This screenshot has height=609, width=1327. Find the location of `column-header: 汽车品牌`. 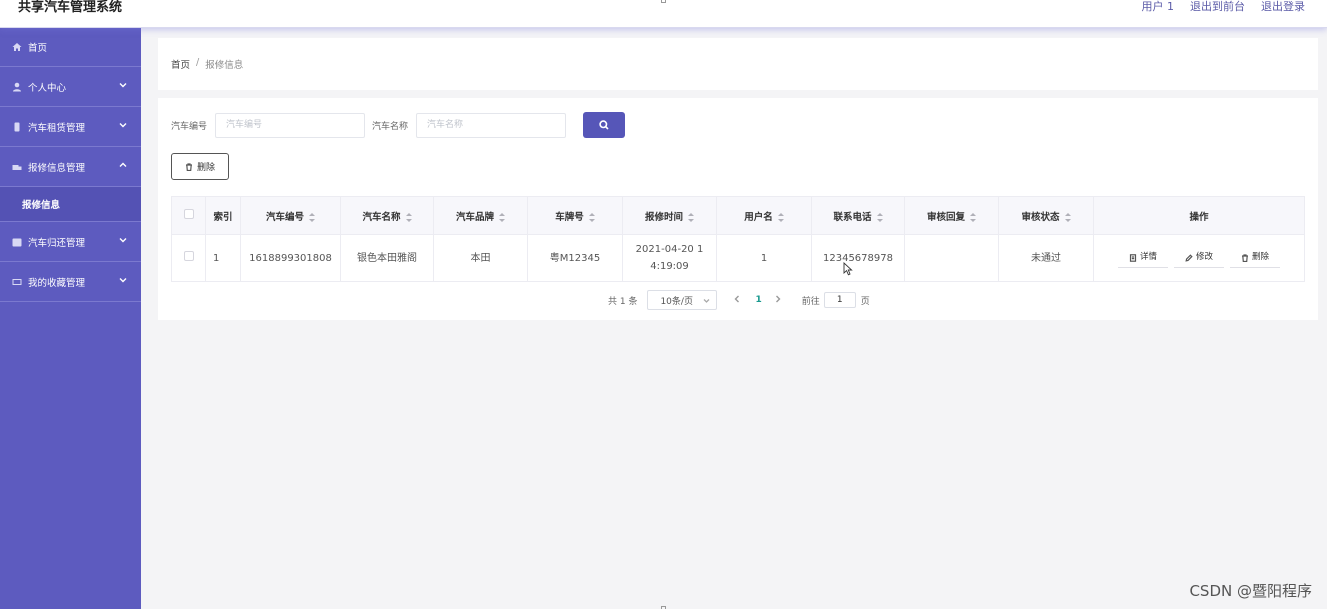

column-header: 汽车品牌 is located at coordinates (480, 215).